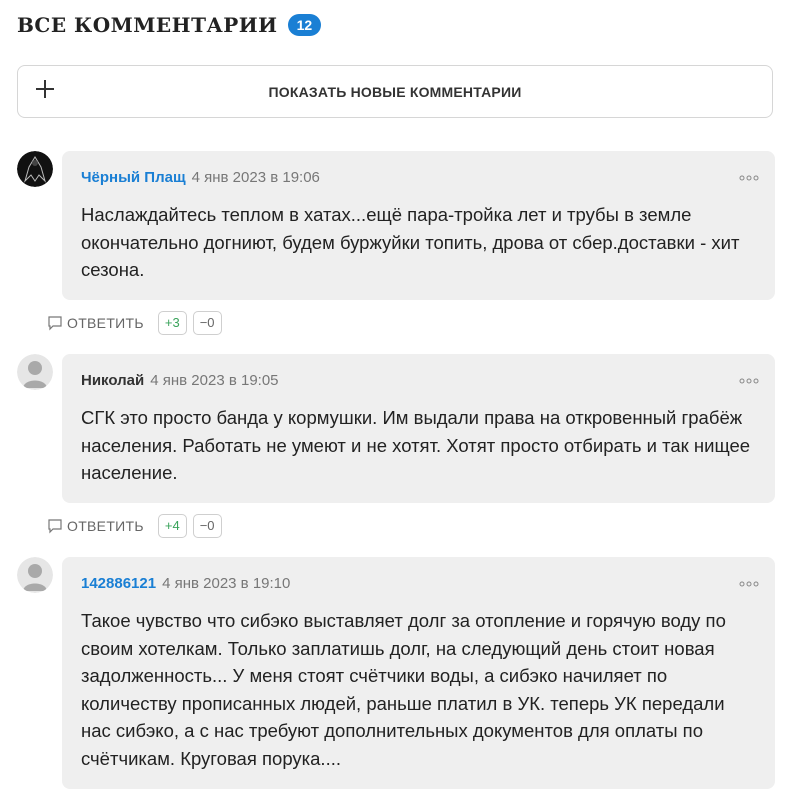 This screenshot has width=800, height=802. Describe the element at coordinates (133, 177) in the screenshot. I see `comment-author: Чёрный Плащ` at that location.